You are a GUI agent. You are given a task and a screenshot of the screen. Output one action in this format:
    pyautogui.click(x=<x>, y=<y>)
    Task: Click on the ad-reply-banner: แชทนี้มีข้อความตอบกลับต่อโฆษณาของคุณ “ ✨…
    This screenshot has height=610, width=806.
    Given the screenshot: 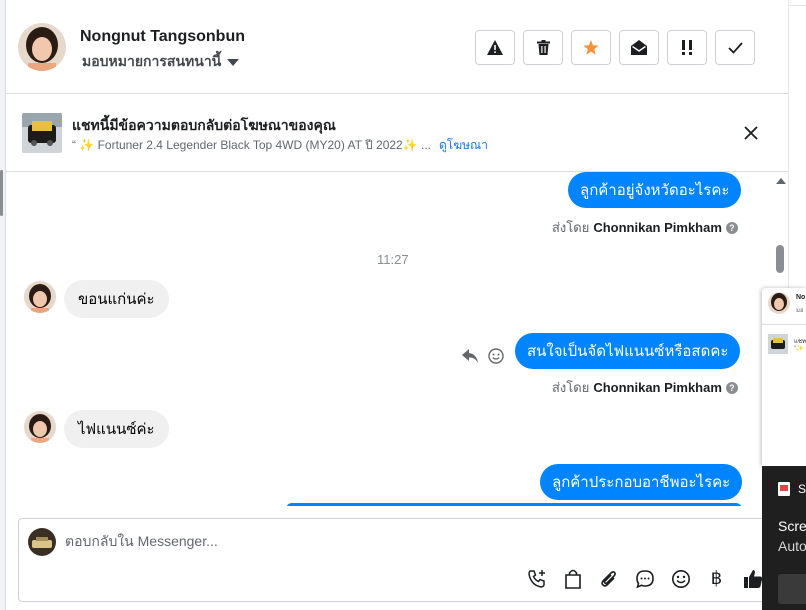 What is the action you would take?
    pyautogui.click(x=397, y=133)
    